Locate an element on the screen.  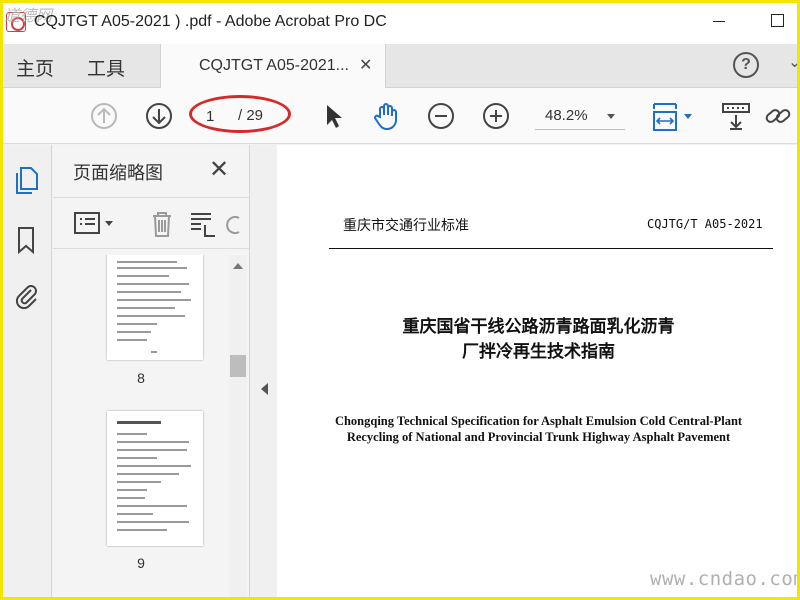
document-title-chinese-line2: 厂拌冷再生技术指南 is located at coordinates (538, 352).